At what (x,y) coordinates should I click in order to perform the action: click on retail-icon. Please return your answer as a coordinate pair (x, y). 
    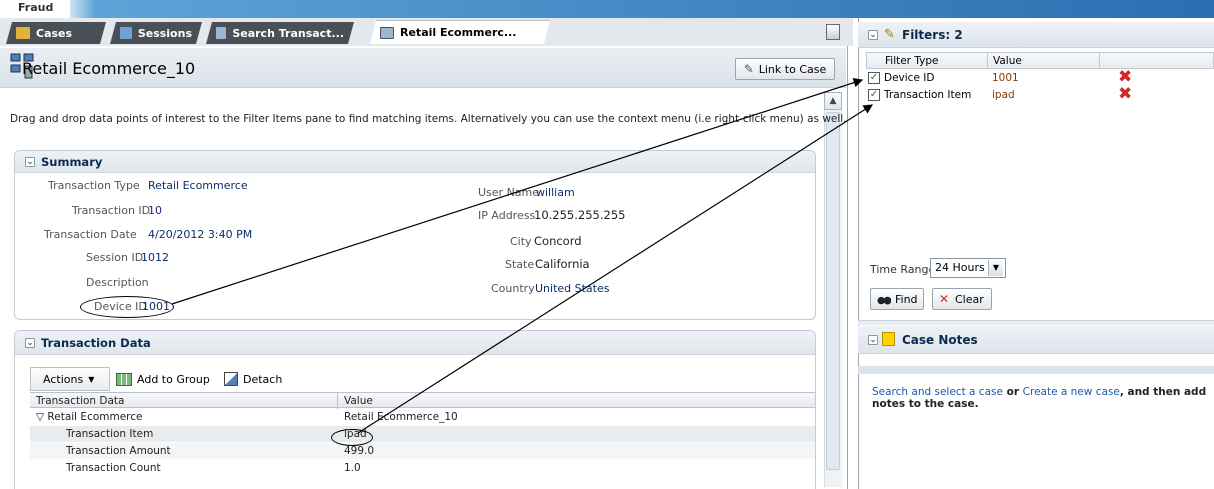
    Looking at the image, I should click on (387, 33).